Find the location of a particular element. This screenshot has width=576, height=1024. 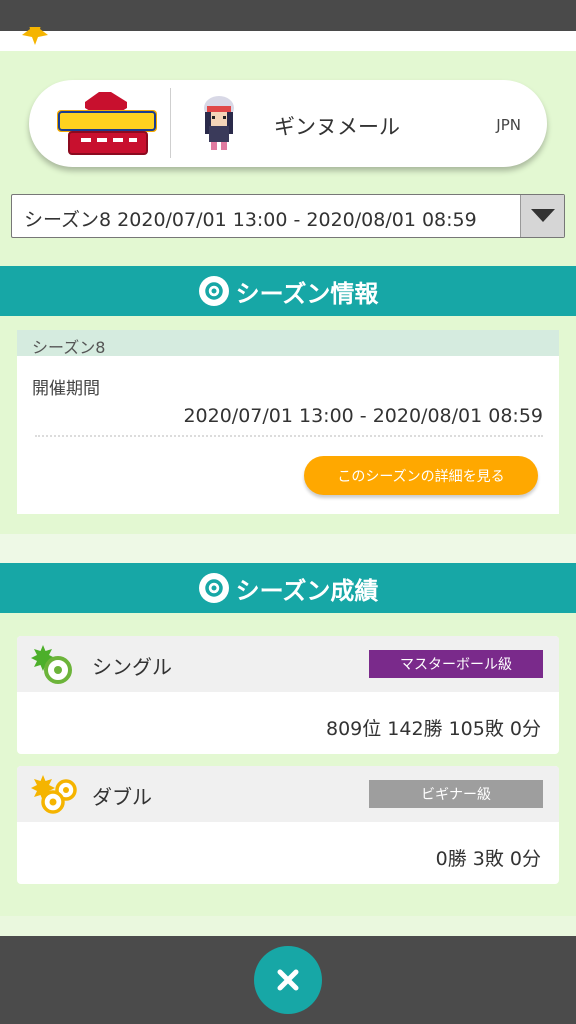

period-title: 開催期間 is located at coordinates (66, 389).